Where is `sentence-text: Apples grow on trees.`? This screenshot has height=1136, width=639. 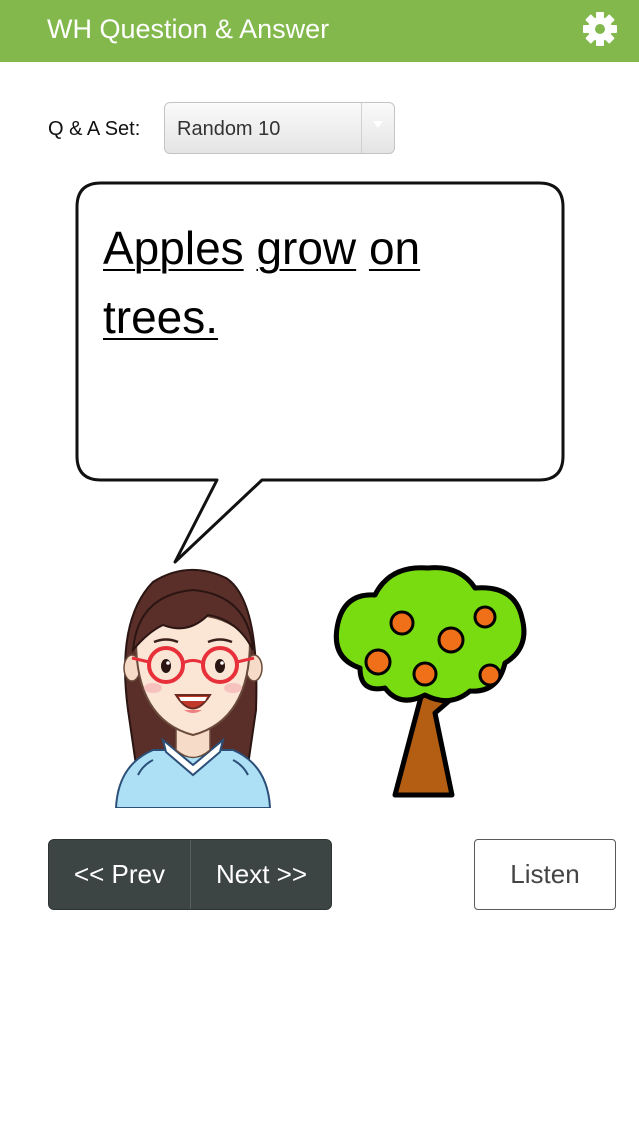
sentence-text: Apples grow on trees. is located at coordinates (313, 283).